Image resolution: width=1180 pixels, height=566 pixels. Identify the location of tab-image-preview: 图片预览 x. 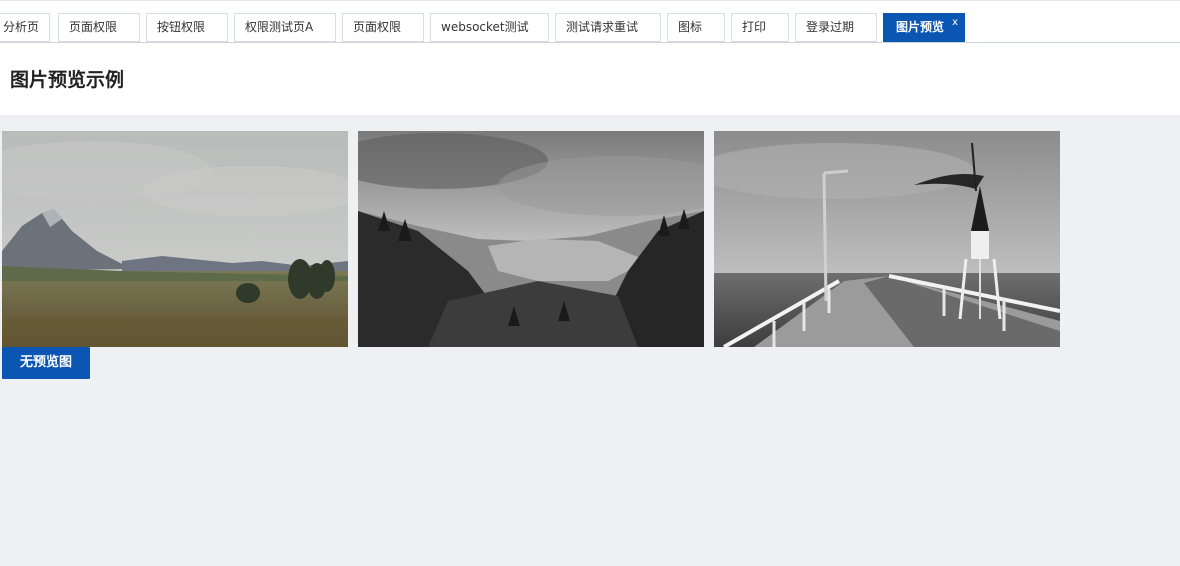
(924, 27).